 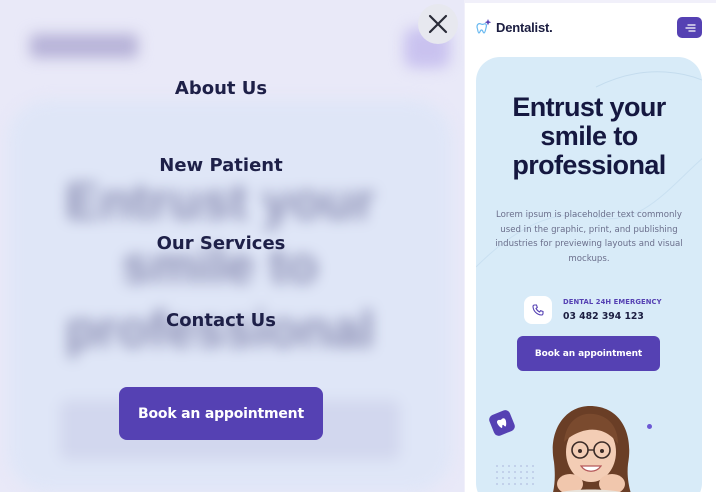 What do you see at coordinates (221, 165) in the screenshot?
I see `menu-item-new-patient: New Patient` at bounding box center [221, 165].